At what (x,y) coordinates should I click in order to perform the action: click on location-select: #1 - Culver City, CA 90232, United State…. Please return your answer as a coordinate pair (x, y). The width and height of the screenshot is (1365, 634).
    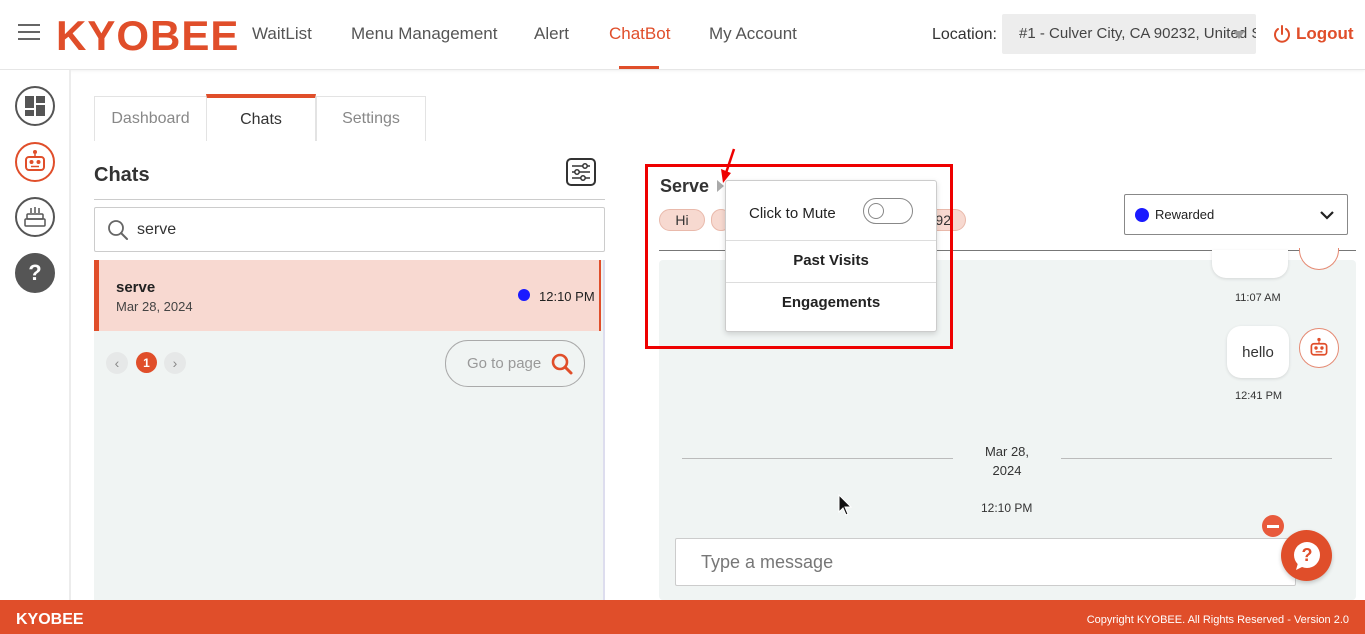
    Looking at the image, I should click on (1129, 34).